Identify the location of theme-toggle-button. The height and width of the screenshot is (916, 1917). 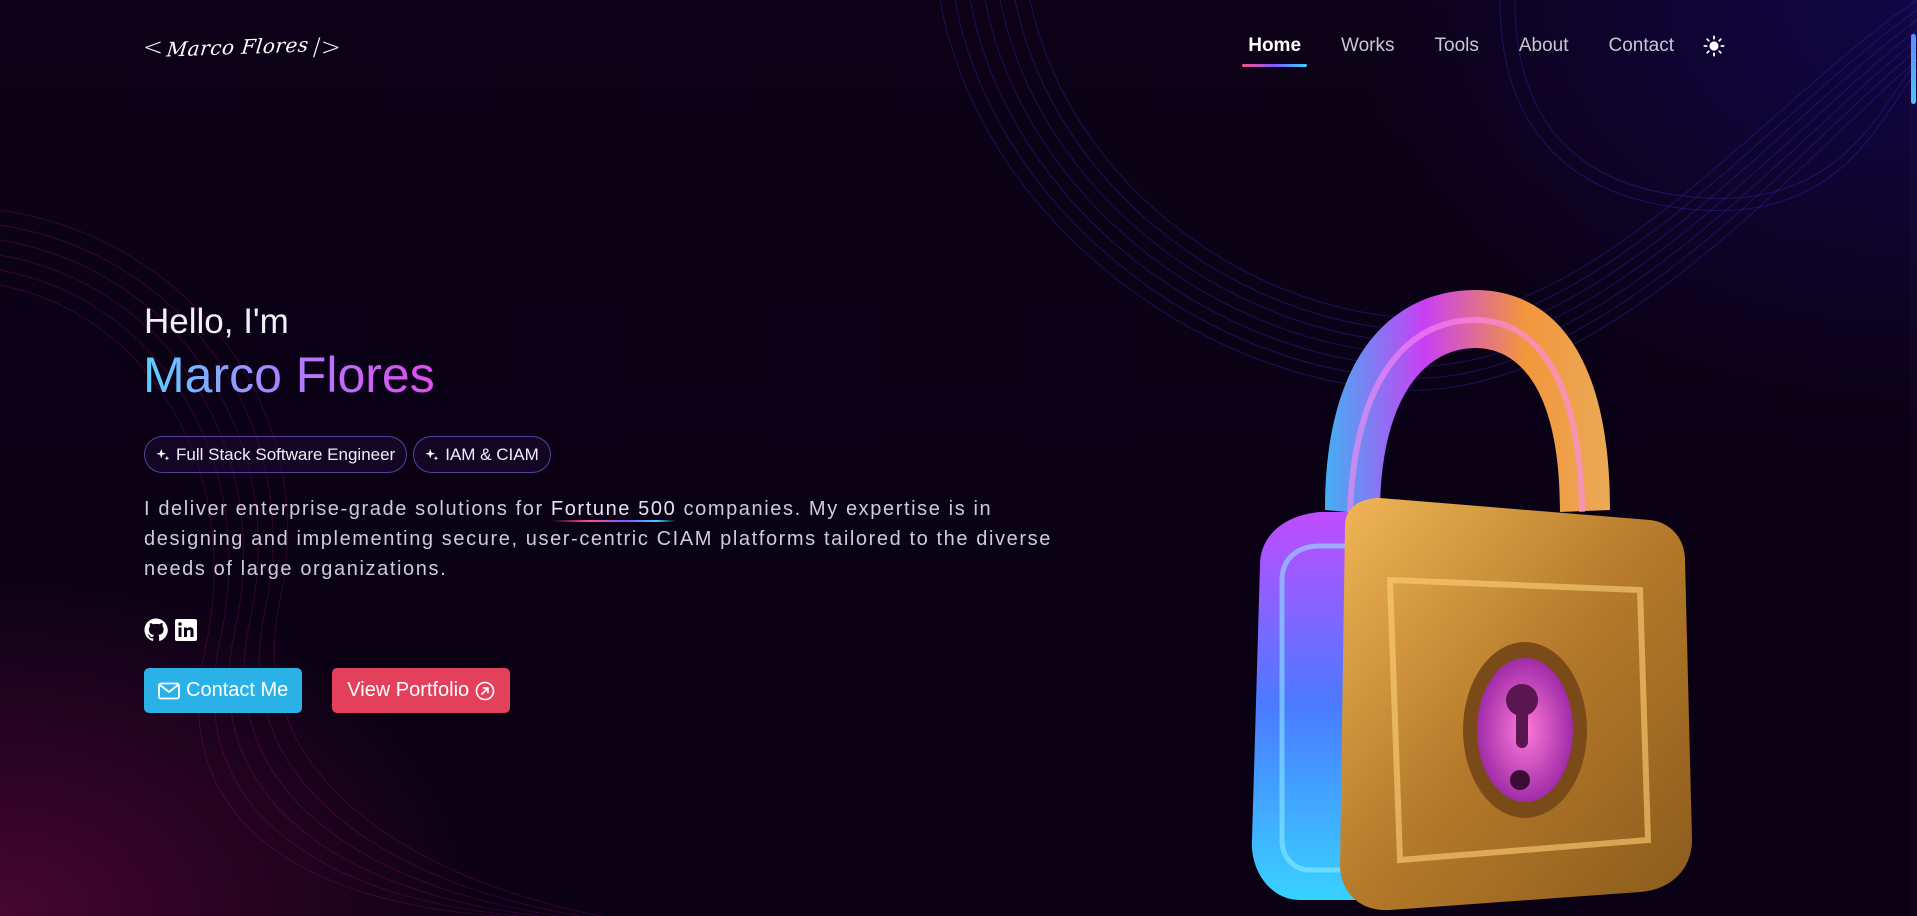
(1714, 46).